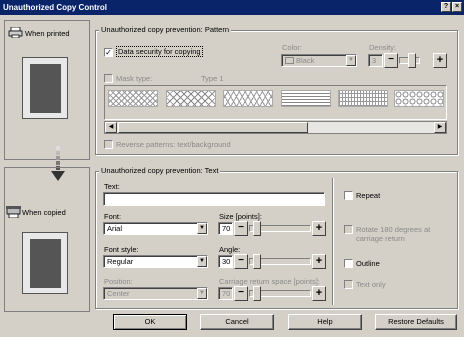  What do you see at coordinates (241, 293) in the screenshot?
I see `carriage-minus-button: −` at bounding box center [241, 293].